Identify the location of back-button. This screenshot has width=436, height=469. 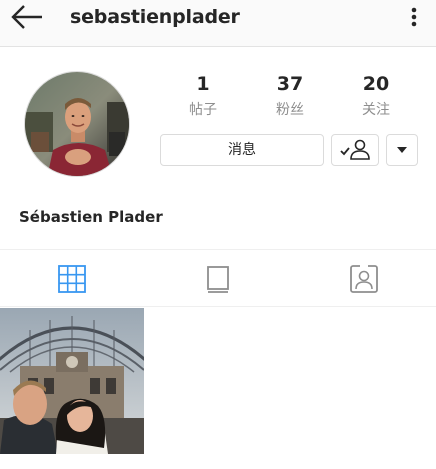
(28, 22).